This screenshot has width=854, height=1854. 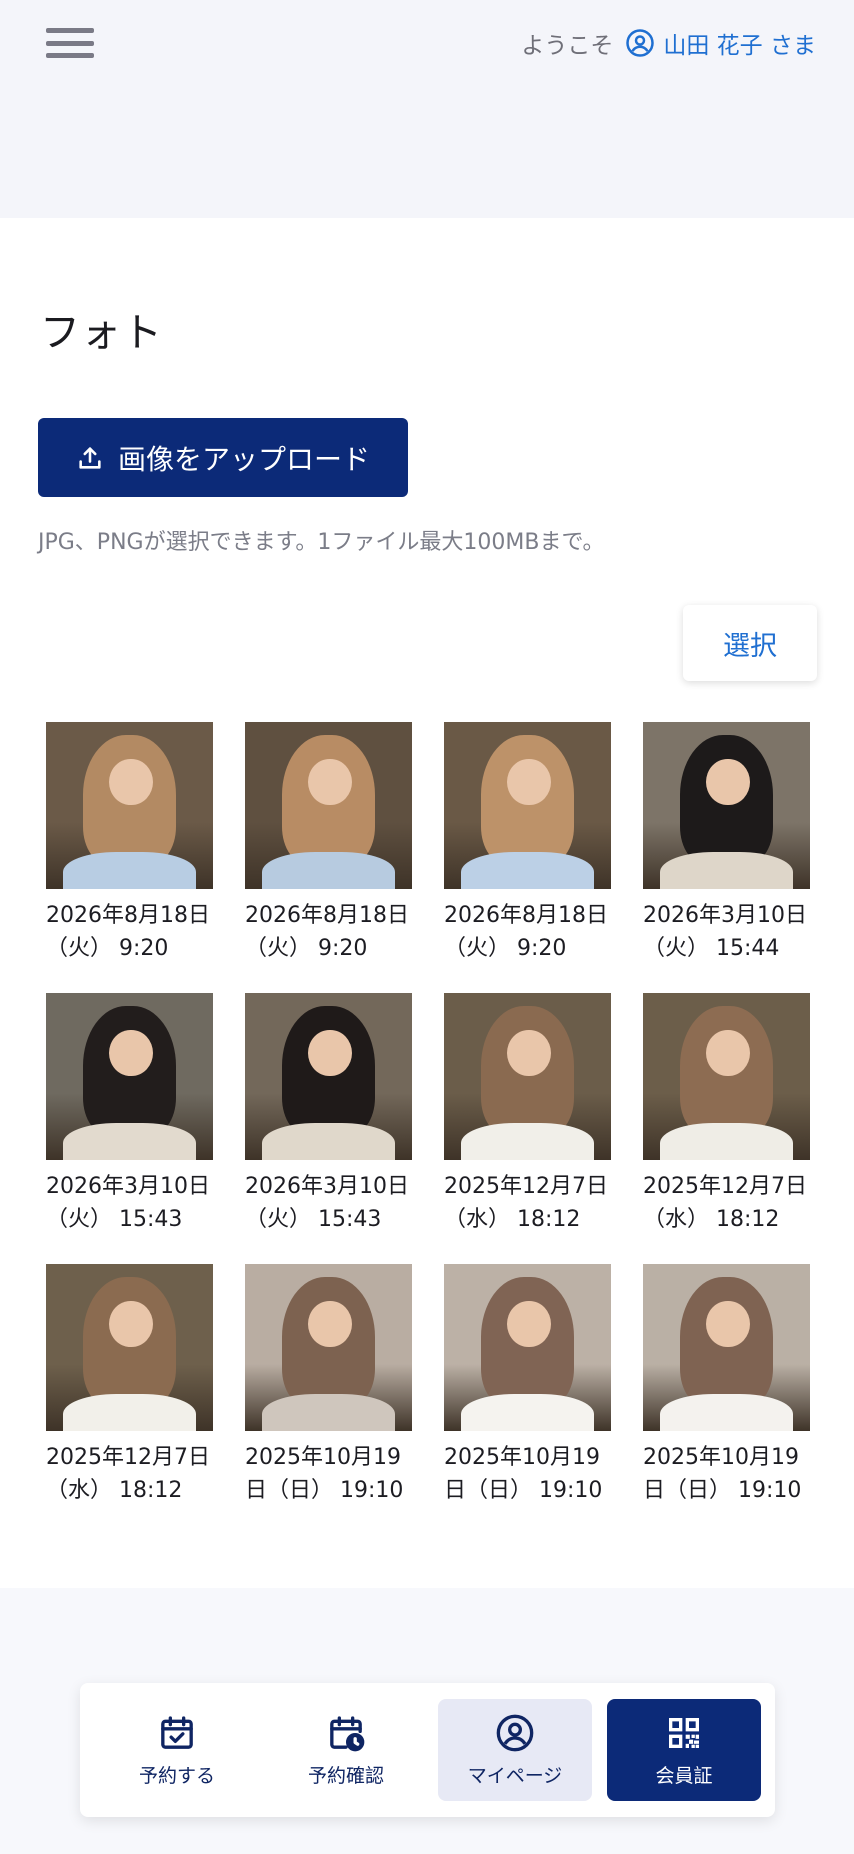 I want to click on nav-confirm: 予約確認, so click(x=346, y=1750).